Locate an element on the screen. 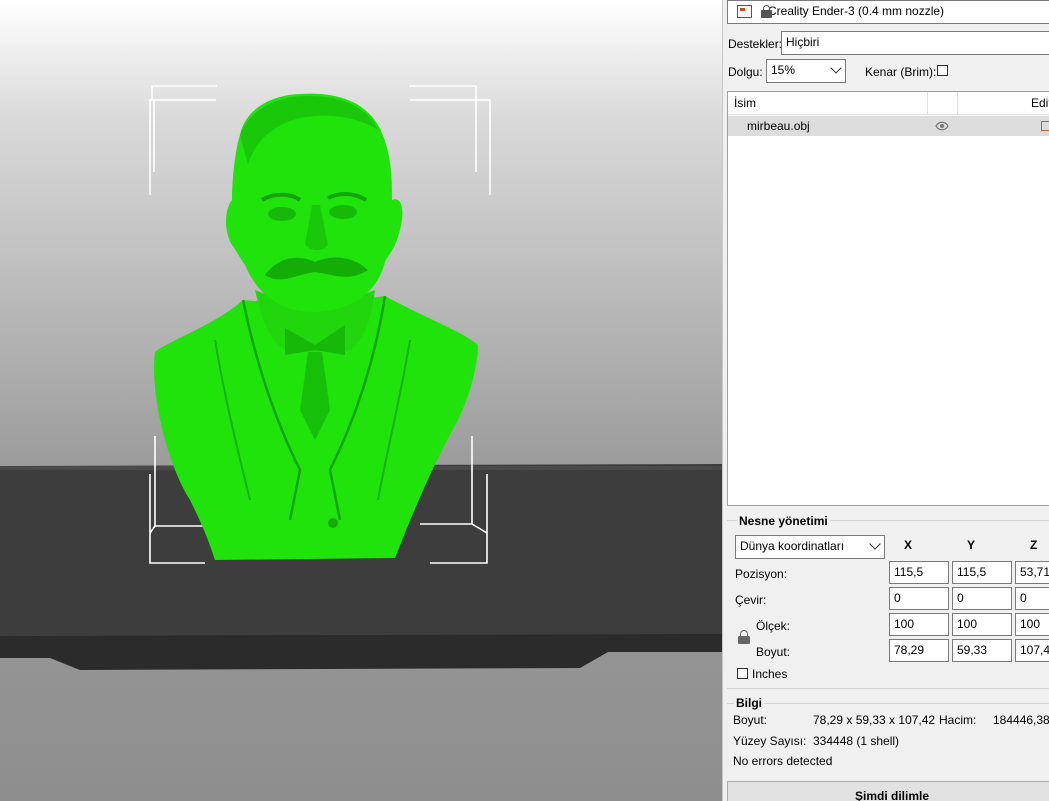  infill-select: 15% is located at coordinates (806, 71).